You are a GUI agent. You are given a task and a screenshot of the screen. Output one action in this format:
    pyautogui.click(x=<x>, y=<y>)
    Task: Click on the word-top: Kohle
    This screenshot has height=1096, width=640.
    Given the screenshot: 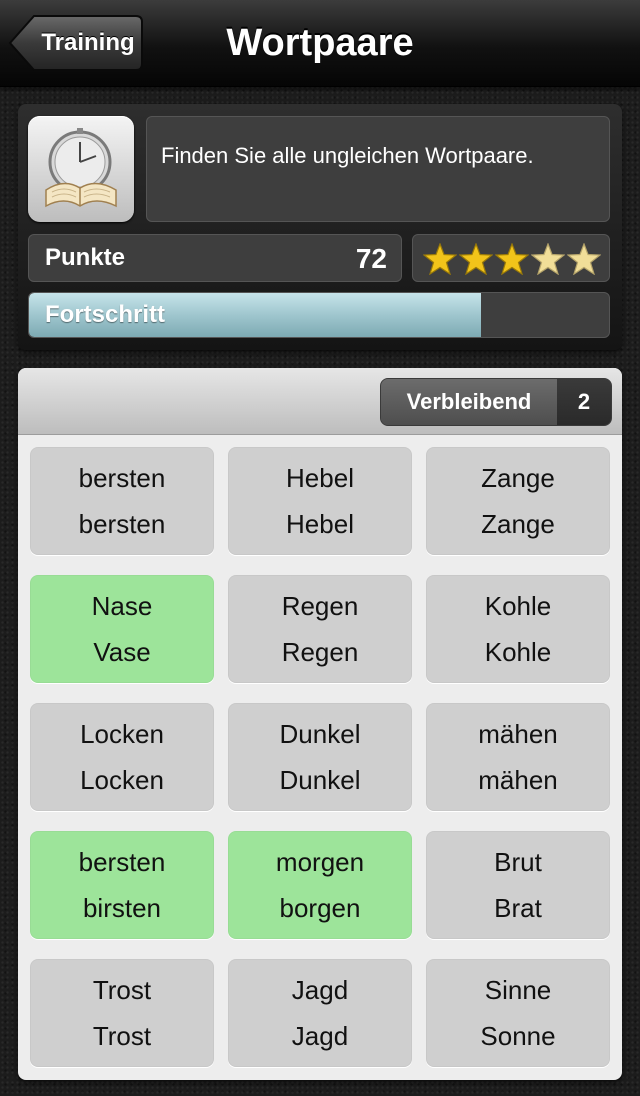 What is the action you would take?
    pyautogui.click(x=518, y=606)
    